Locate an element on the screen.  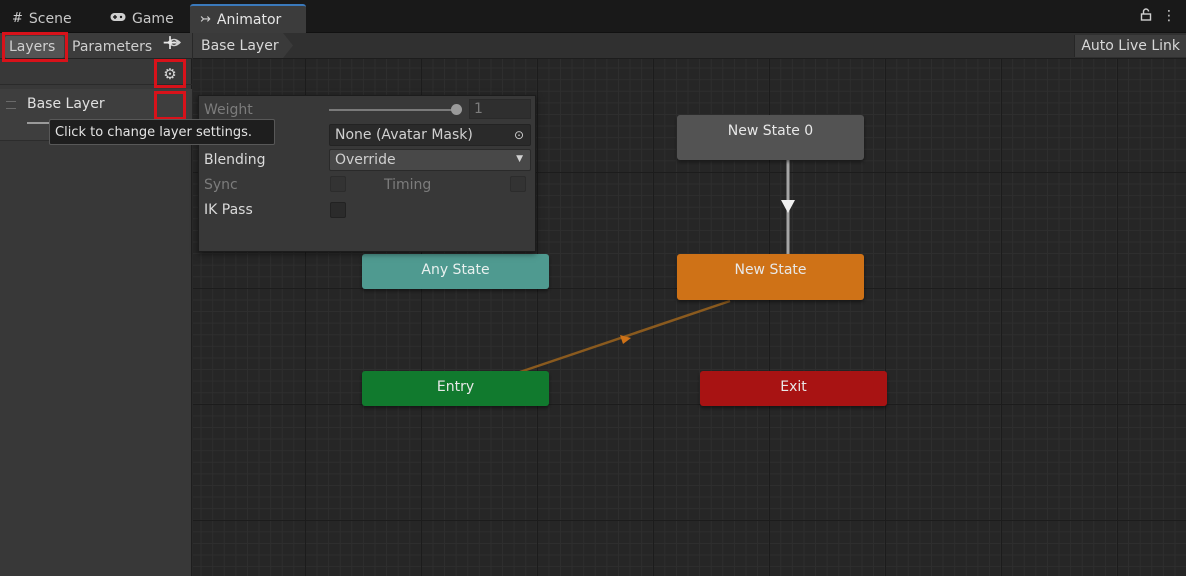
grid-icon: # is located at coordinates (17, 18).